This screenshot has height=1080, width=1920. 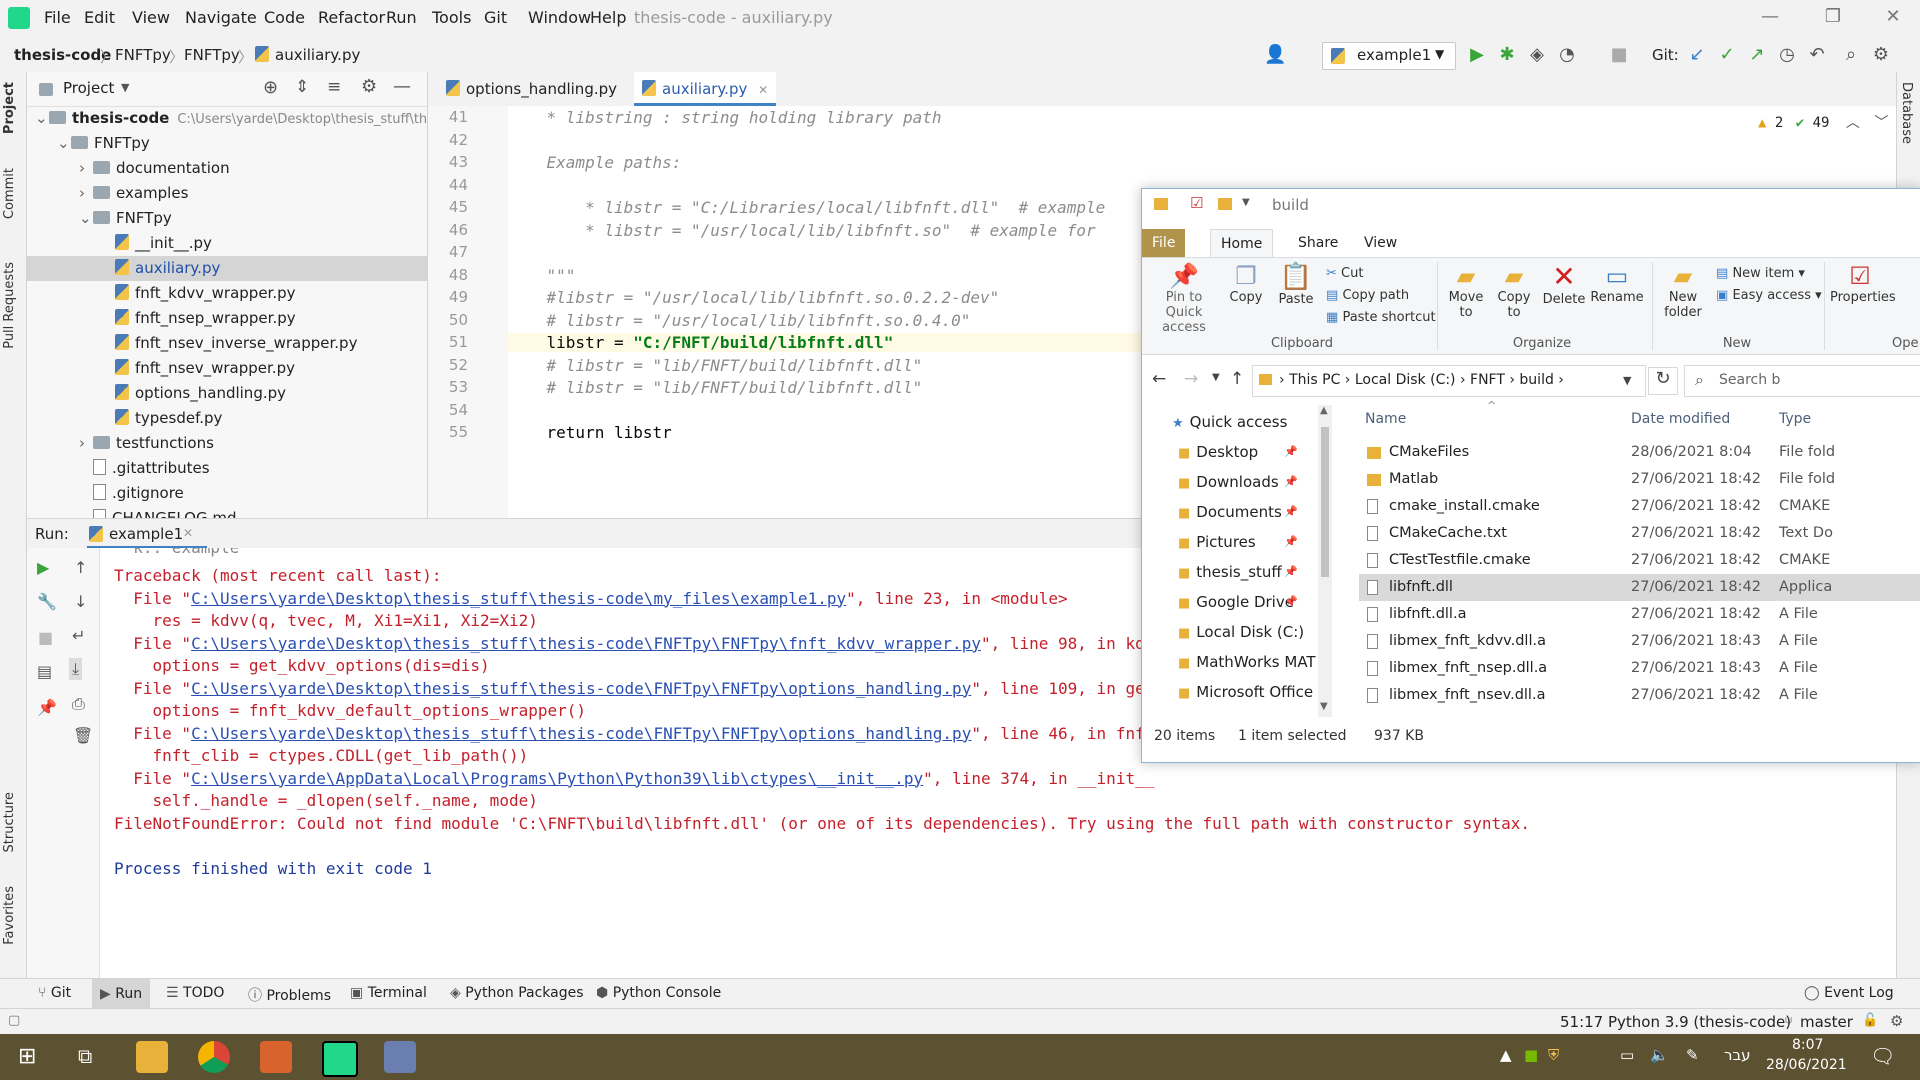 What do you see at coordinates (1389, 56) in the screenshot?
I see `run-config-select: example1 ▼` at bounding box center [1389, 56].